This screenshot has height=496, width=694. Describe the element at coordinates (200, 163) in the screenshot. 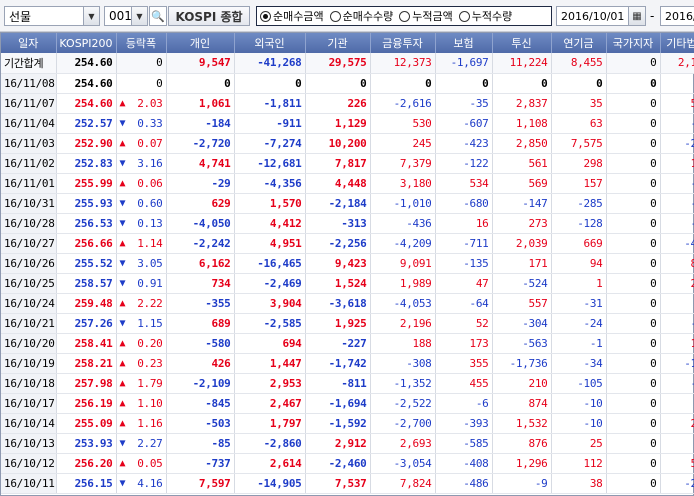

I see `value-cell: 4,741` at that location.